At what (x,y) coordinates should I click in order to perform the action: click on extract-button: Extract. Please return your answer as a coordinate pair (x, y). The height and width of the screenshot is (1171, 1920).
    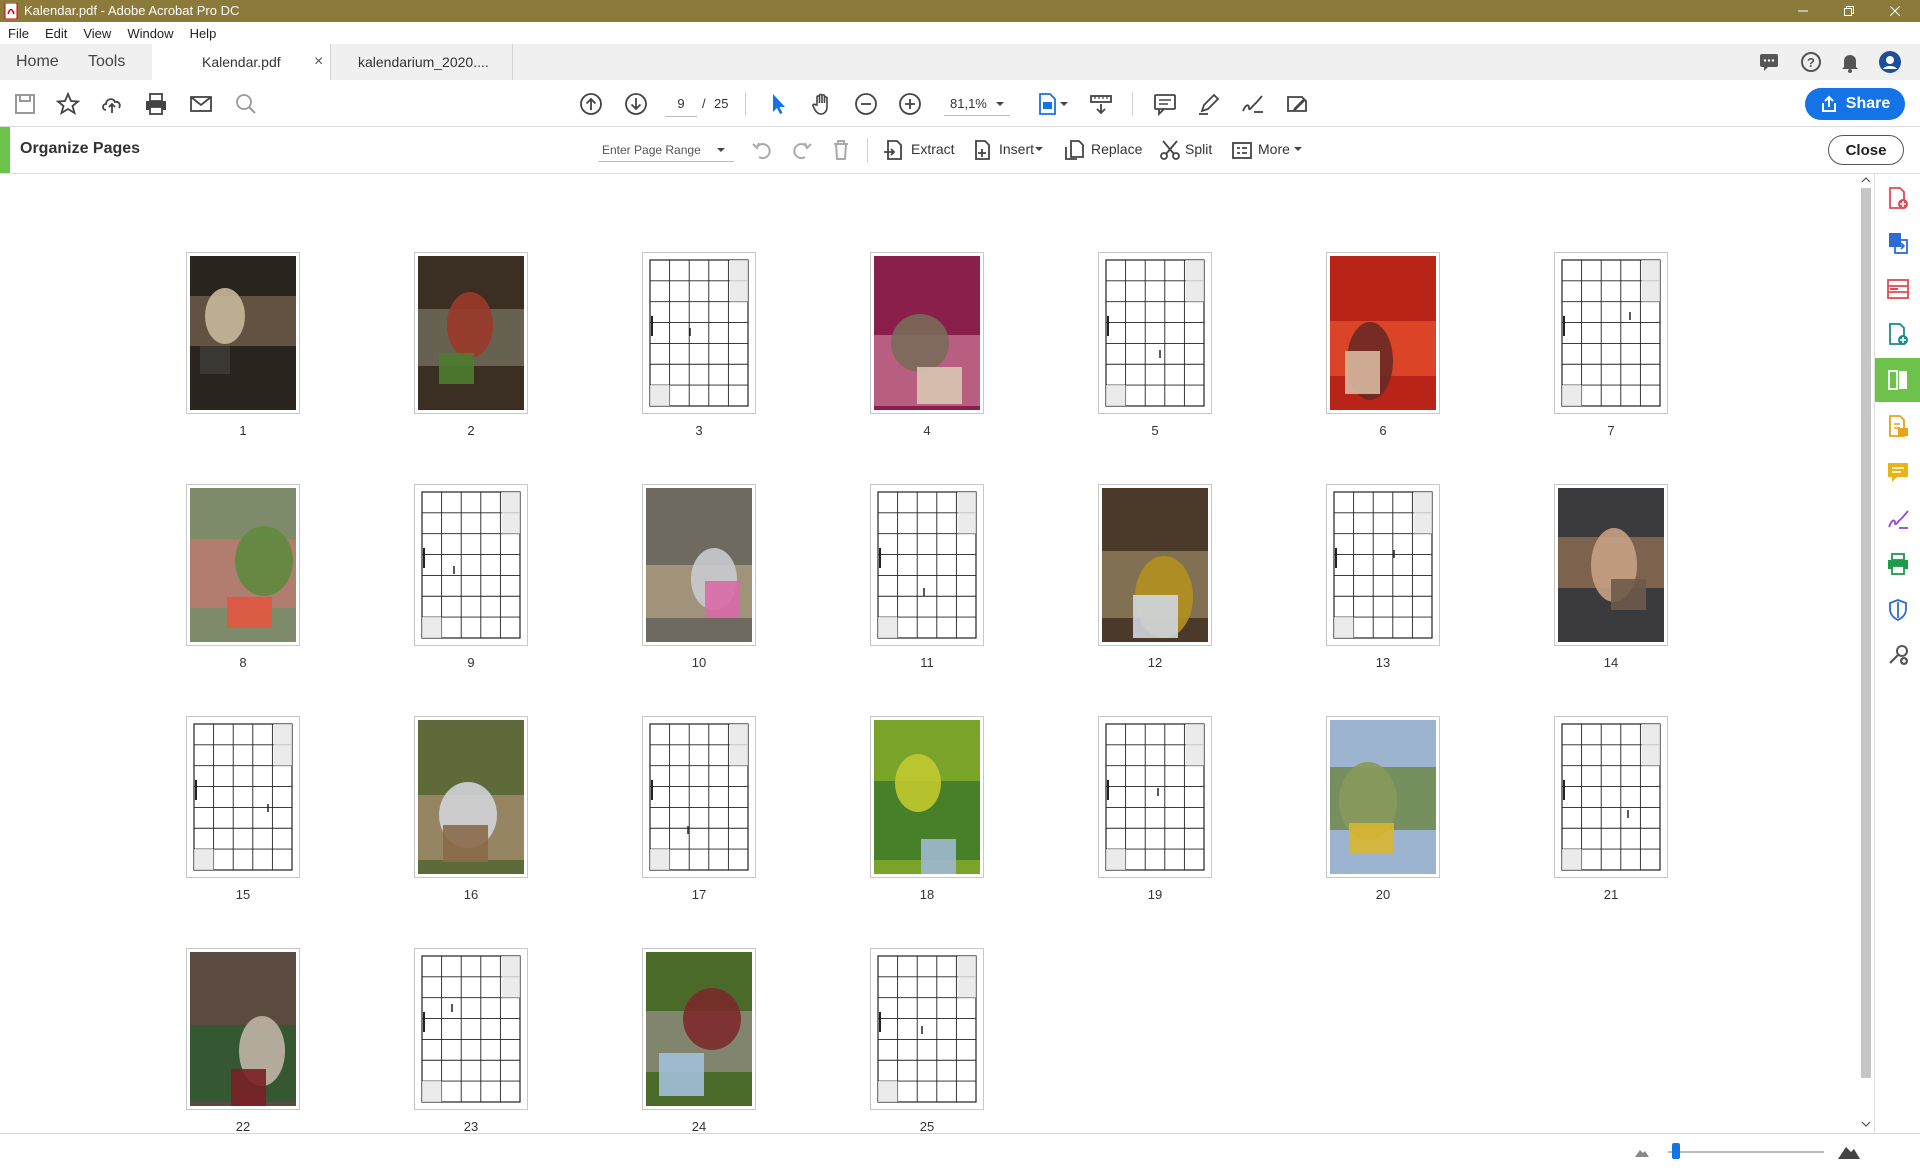
    Looking at the image, I should click on (933, 149).